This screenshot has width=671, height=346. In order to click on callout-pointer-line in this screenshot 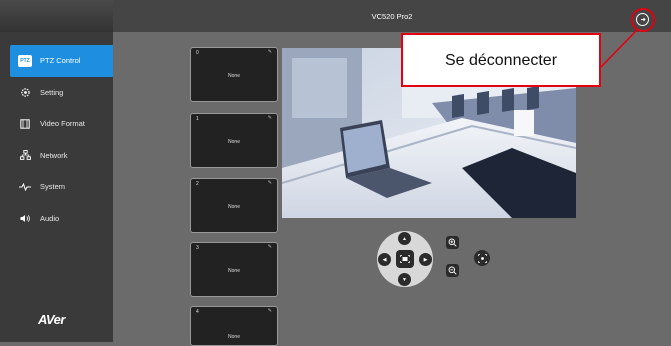, I will do `click(619, 48)`.